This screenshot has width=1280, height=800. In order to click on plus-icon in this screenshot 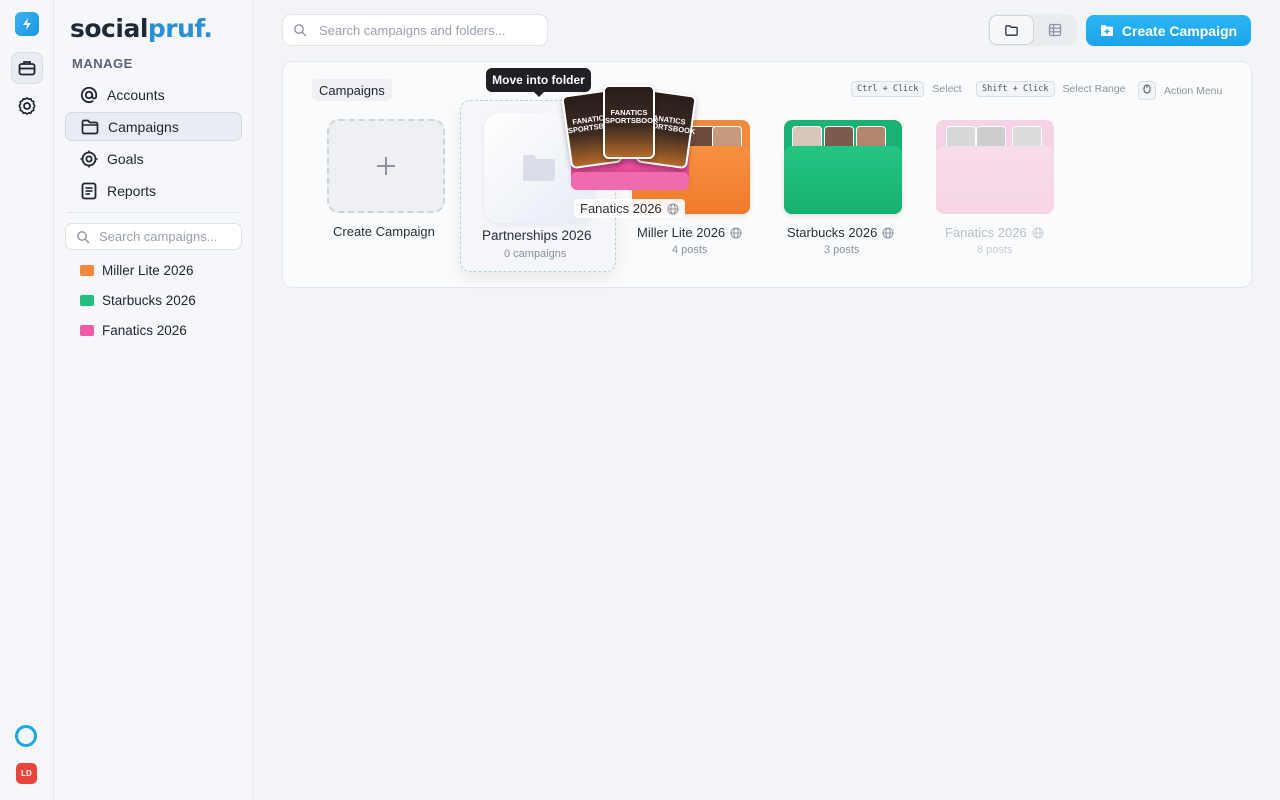, I will do `click(386, 166)`.